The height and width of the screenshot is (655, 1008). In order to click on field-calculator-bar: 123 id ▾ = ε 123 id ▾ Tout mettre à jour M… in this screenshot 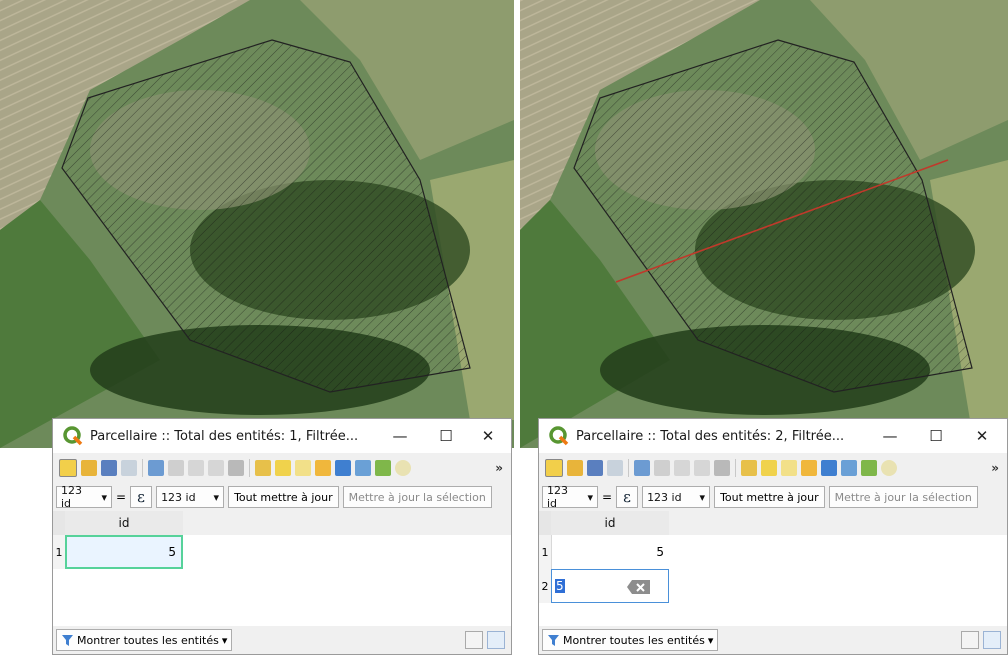, I will do `click(773, 497)`.